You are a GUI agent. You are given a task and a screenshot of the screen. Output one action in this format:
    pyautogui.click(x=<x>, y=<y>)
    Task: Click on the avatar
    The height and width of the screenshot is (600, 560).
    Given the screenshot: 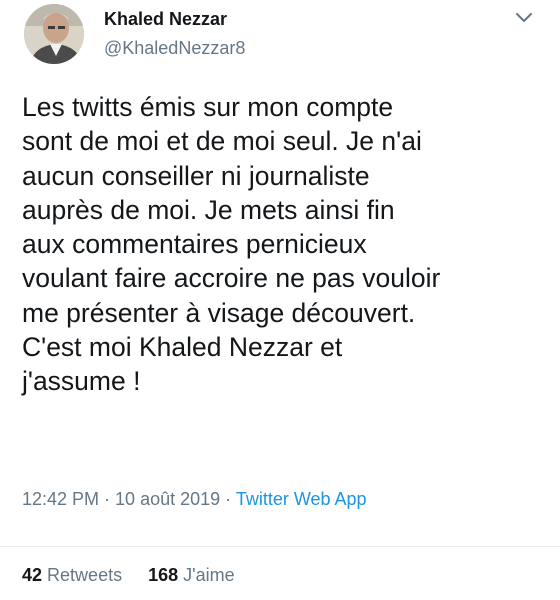 What is the action you would take?
    pyautogui.click(x=54, y=34)
    